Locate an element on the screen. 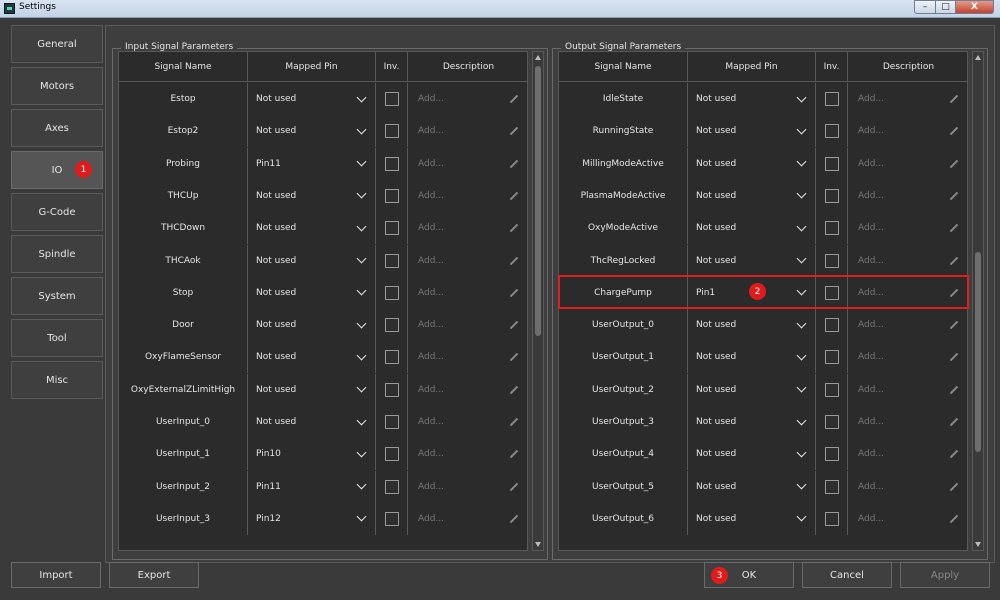 Image resolution: width=1000 pixels, height=600 pixels. export-button: Export is located at coordinates (154, 575).